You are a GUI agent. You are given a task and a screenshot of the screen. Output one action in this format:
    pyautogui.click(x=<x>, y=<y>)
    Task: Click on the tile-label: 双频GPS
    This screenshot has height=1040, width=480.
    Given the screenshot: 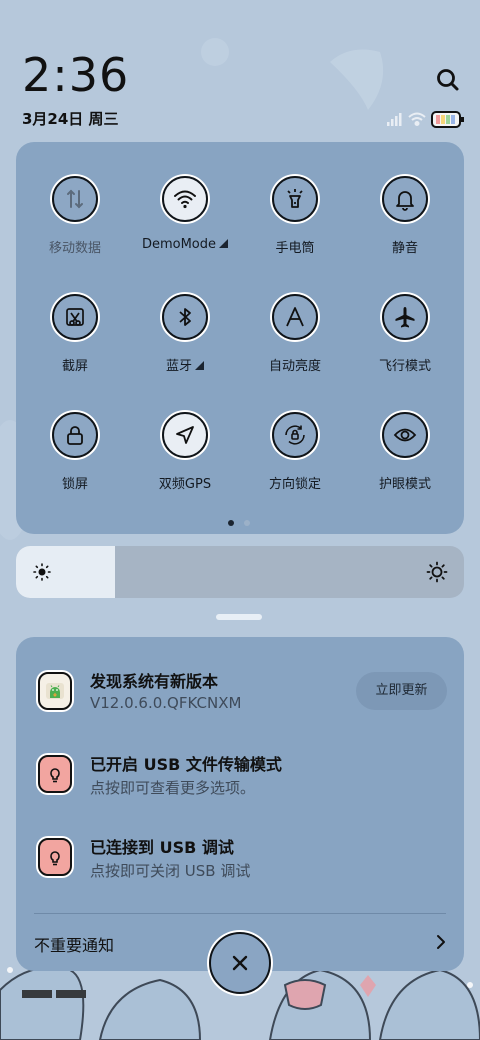 What is the action you would take?
    pyautogui.click(x=185, y=484)
    